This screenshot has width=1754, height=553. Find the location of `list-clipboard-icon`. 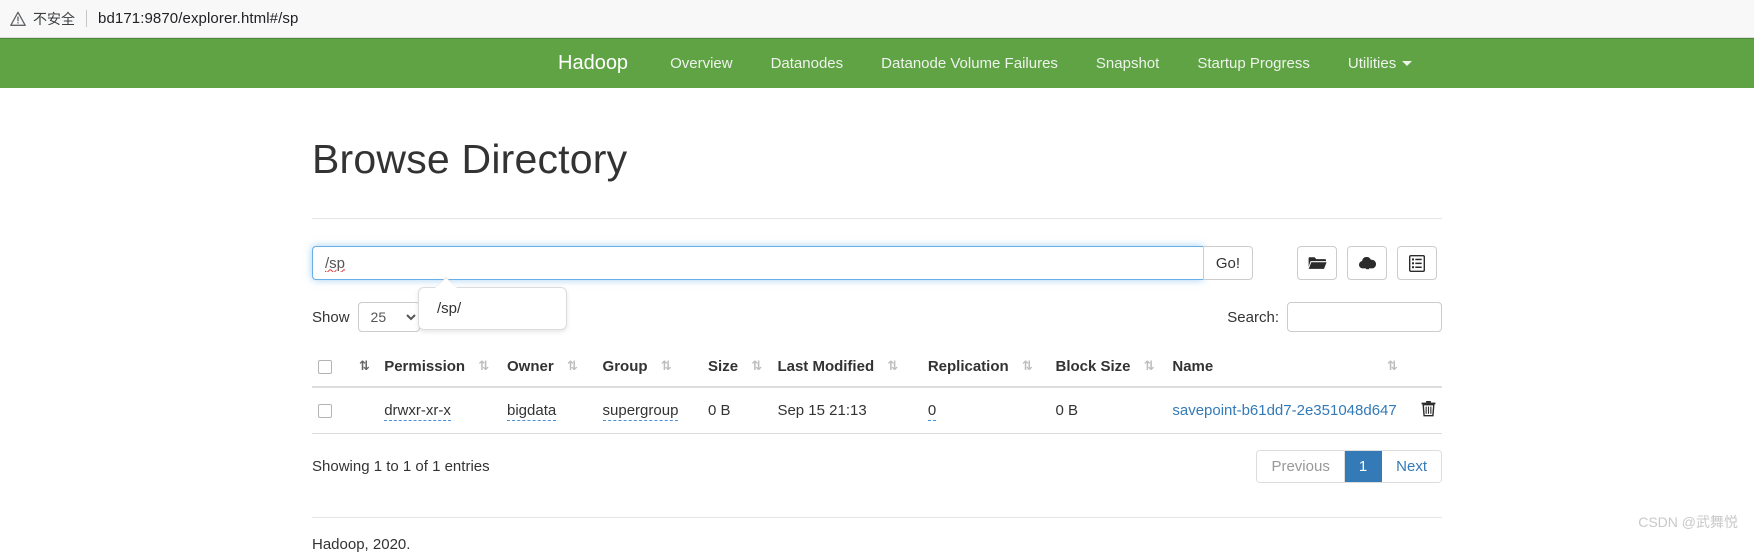

list-clipboard-icon is located at coordinates (1417, 263).